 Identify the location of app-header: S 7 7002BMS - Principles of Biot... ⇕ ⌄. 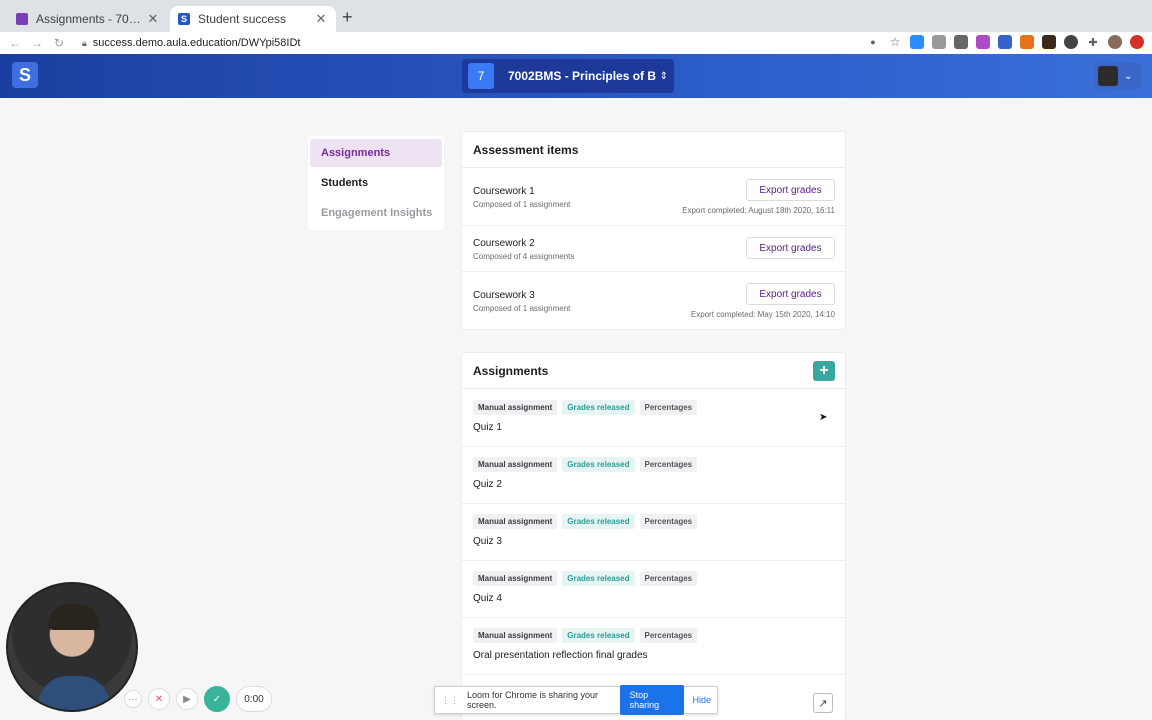
(576, 76).